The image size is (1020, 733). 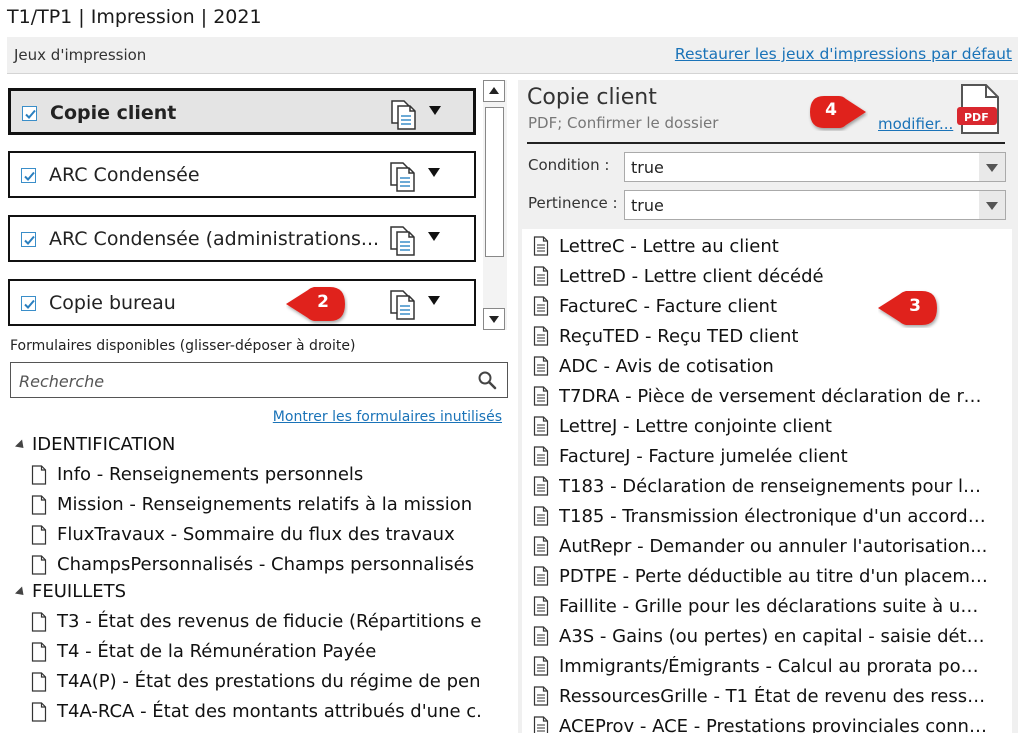 I want to click on print-set-document-row: LettreJ - Lettre conjointe client, so click(x=757, y=426).